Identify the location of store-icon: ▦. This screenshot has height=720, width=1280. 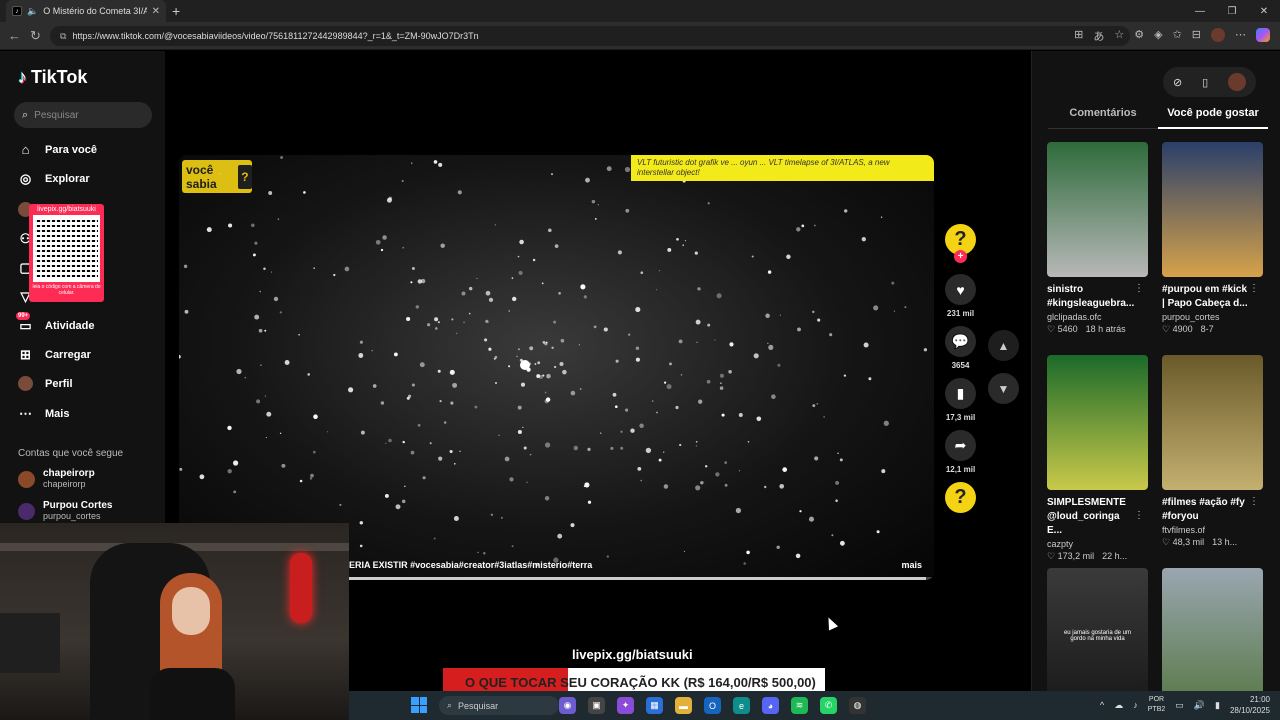
(654, 705).